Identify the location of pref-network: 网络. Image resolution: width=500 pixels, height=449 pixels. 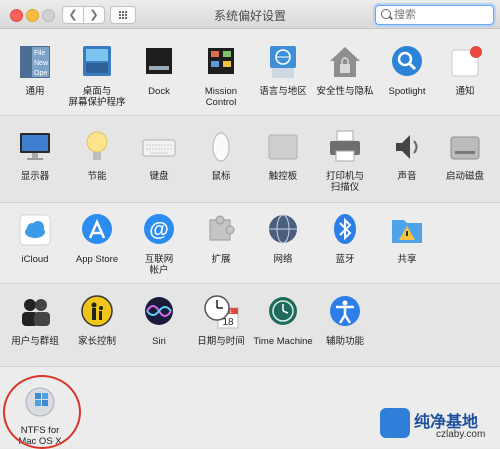
(283, 238).